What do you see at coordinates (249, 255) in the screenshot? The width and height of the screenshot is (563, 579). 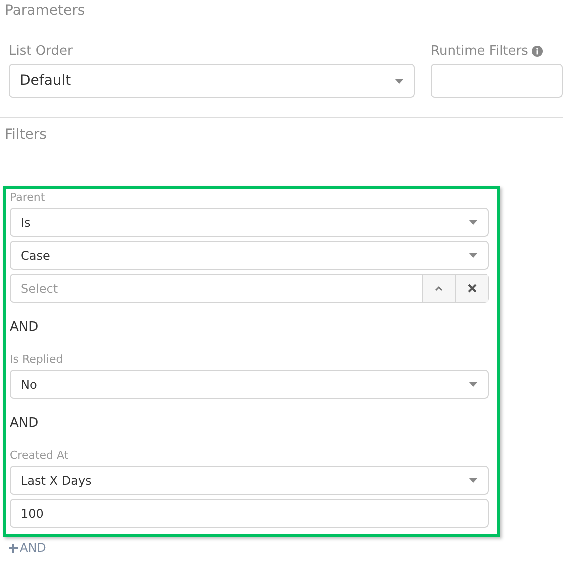 I see `dropdown: Case` at bounding box center [249, 255].